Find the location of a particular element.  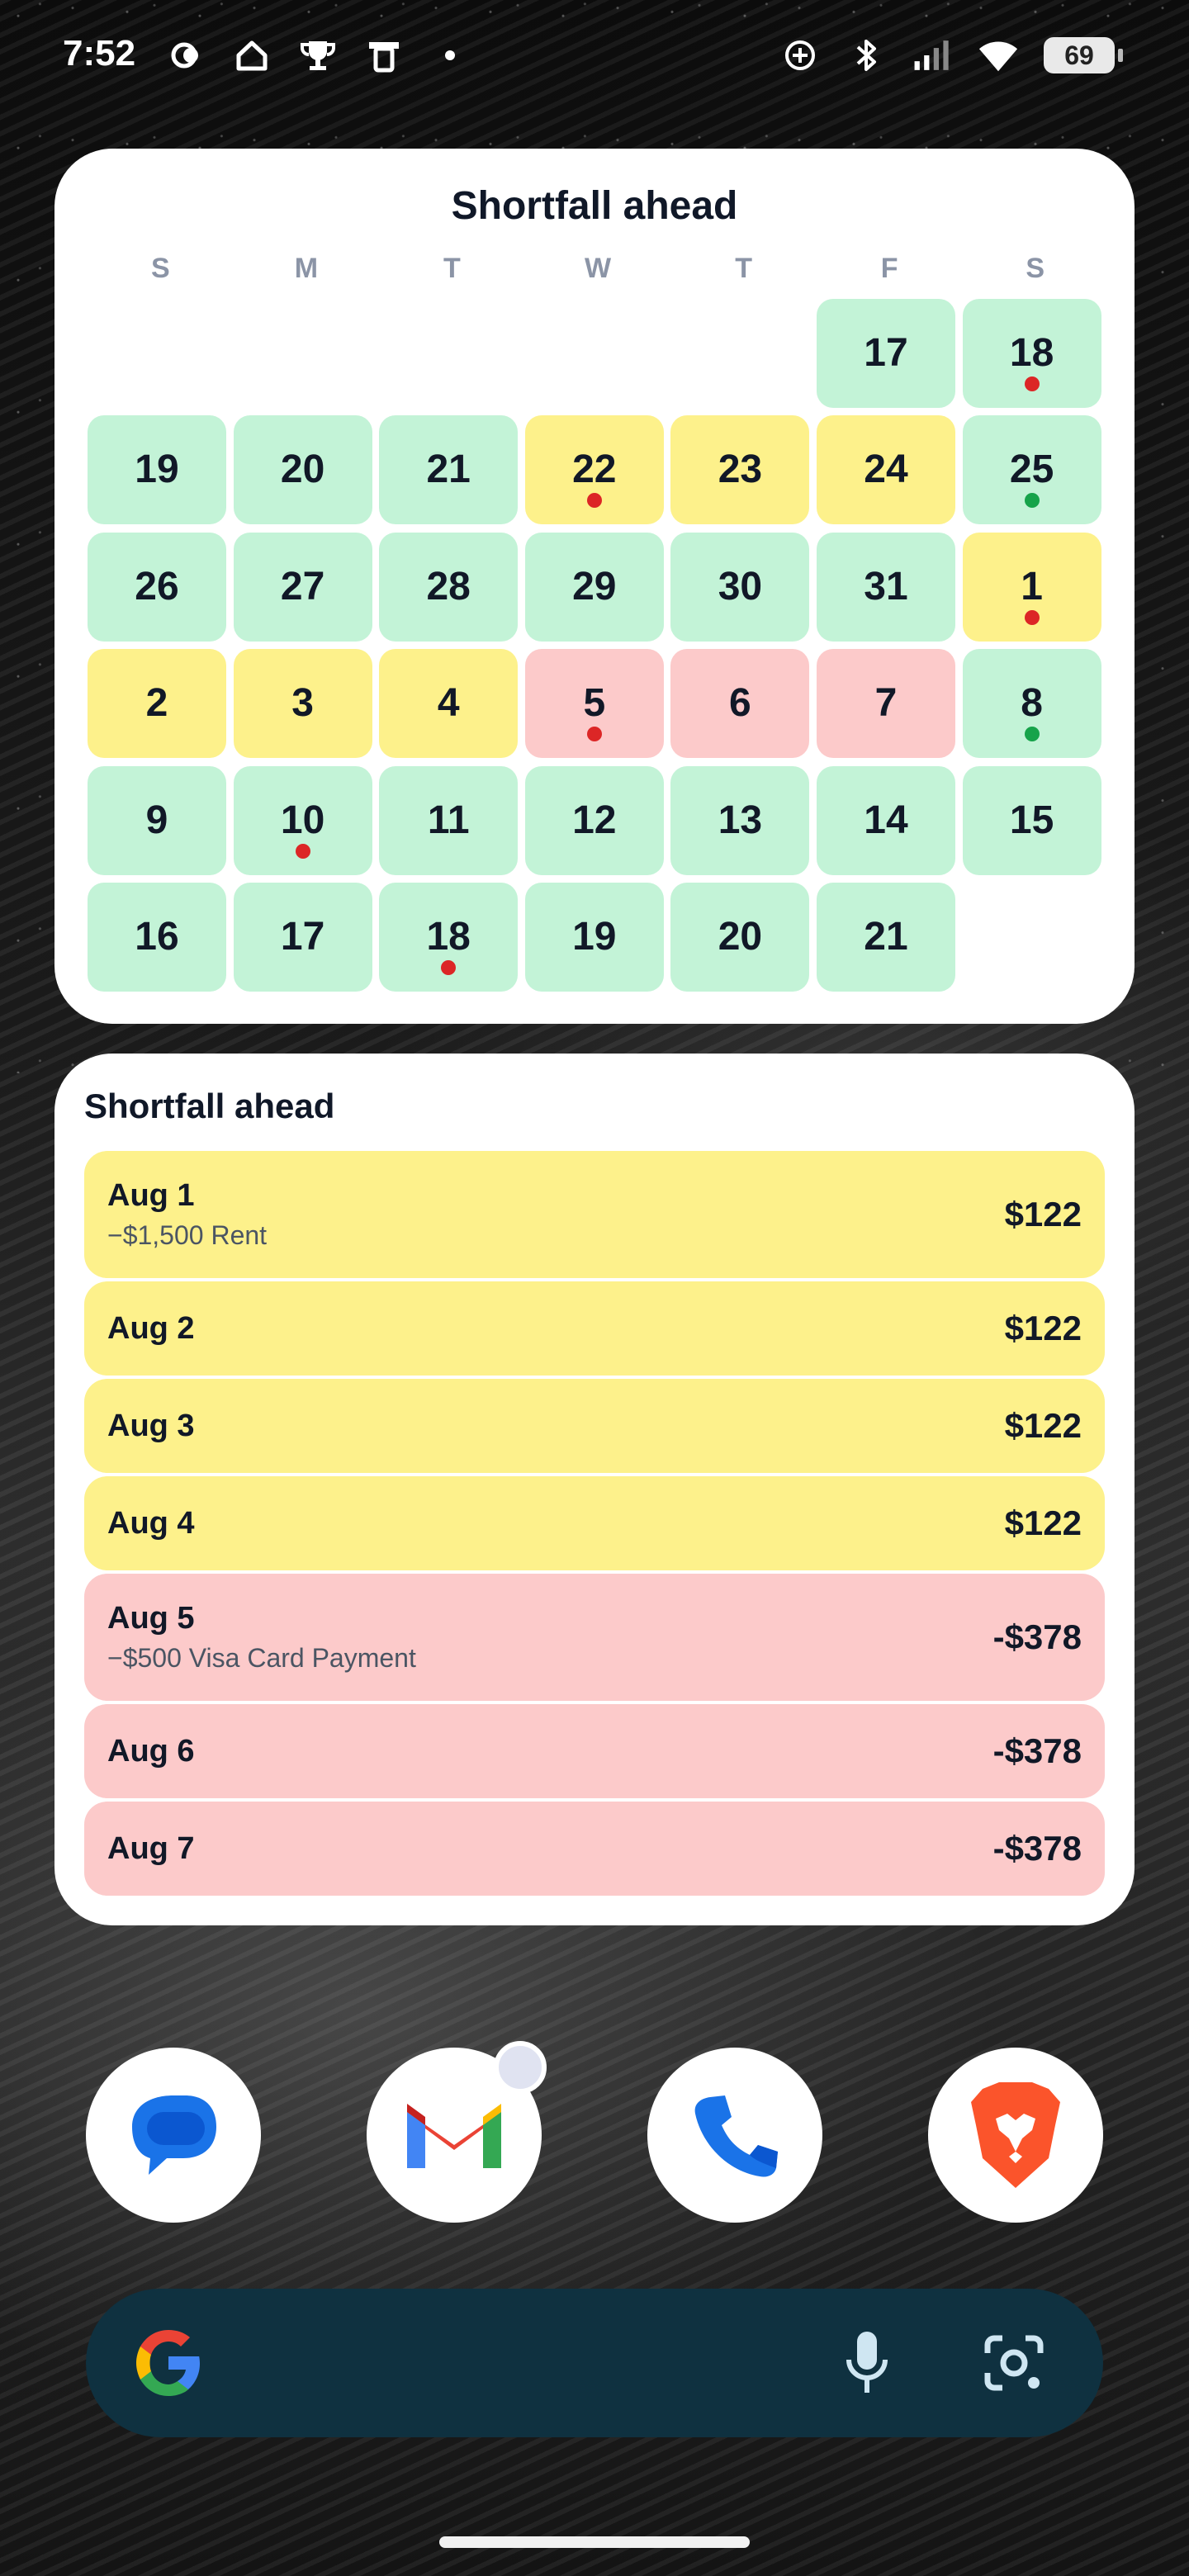

calendar-day: 31 is located at coordinates (886, 587).